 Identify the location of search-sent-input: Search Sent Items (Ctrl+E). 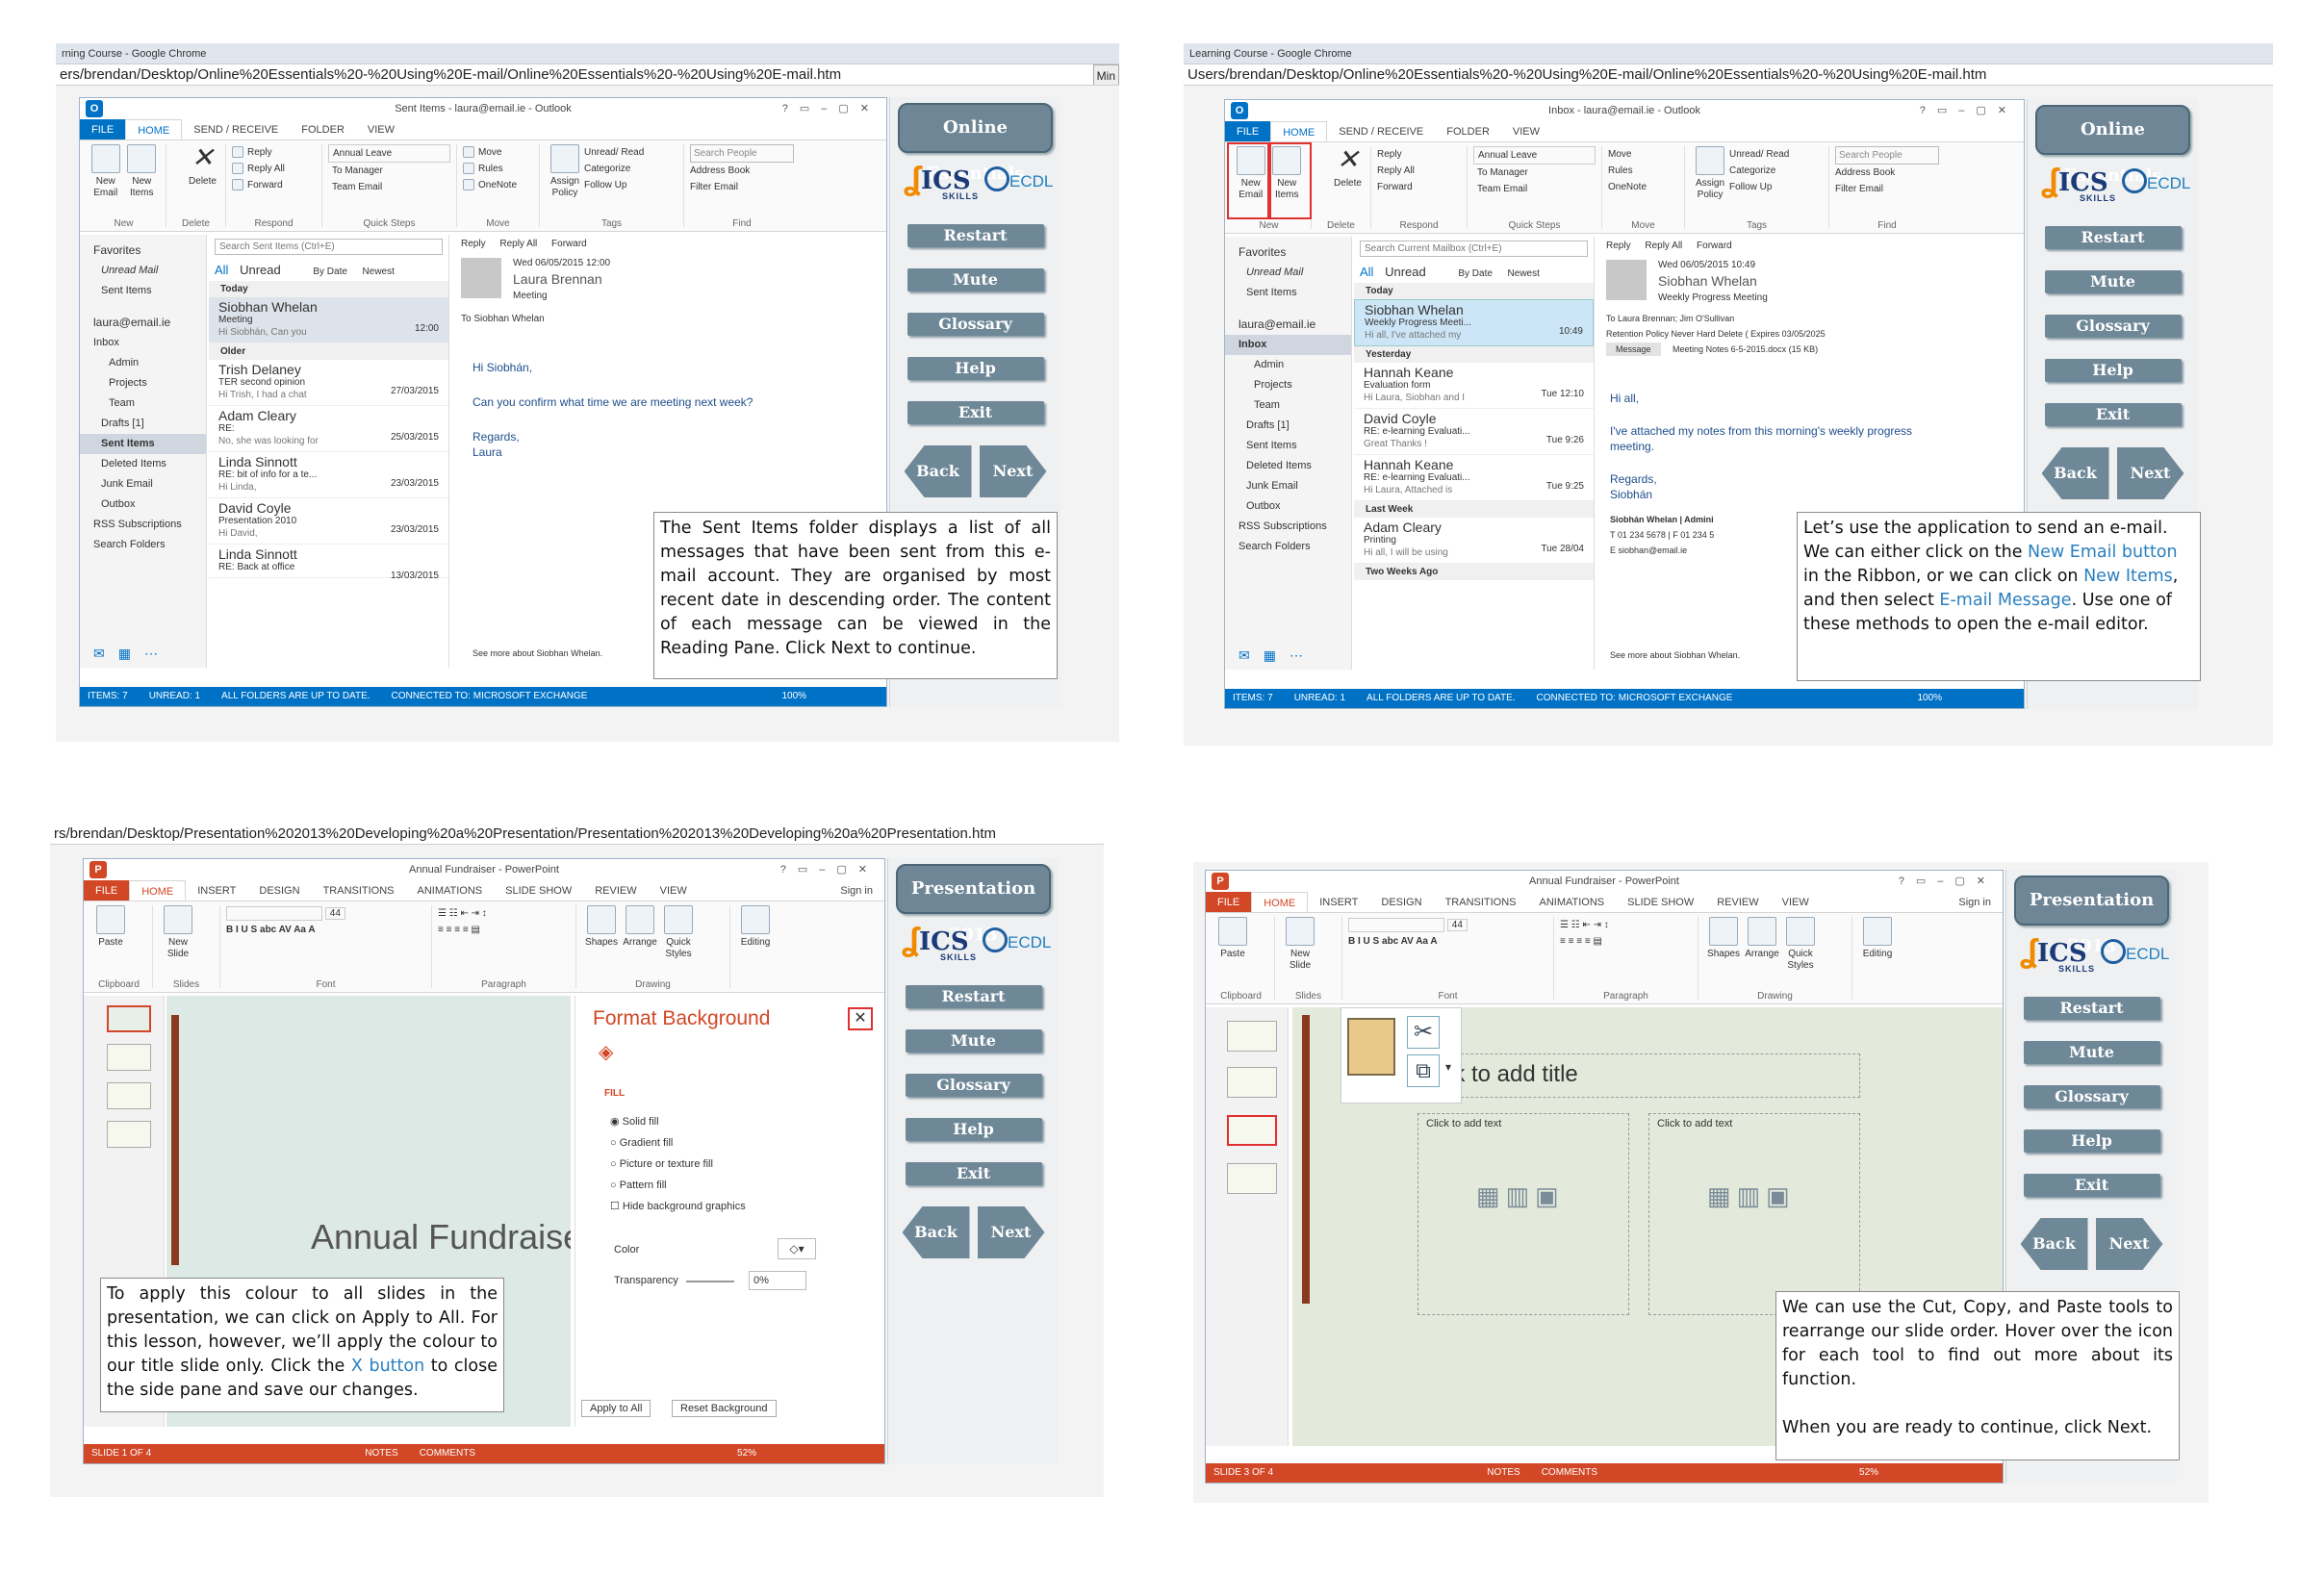
(329, 247).